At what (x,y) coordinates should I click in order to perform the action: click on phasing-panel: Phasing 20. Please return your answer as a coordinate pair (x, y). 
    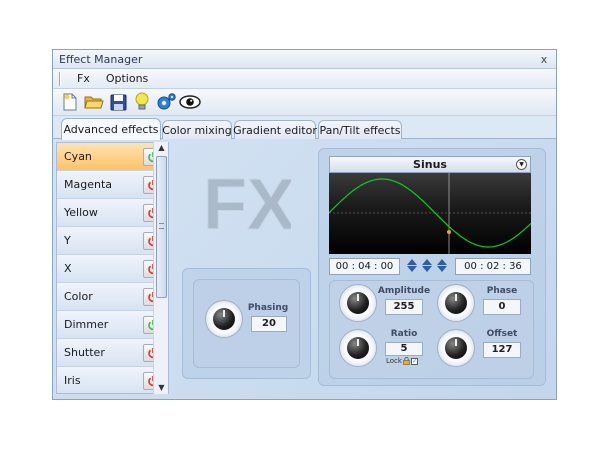
    Looking at the image, I should click on (246, 323).